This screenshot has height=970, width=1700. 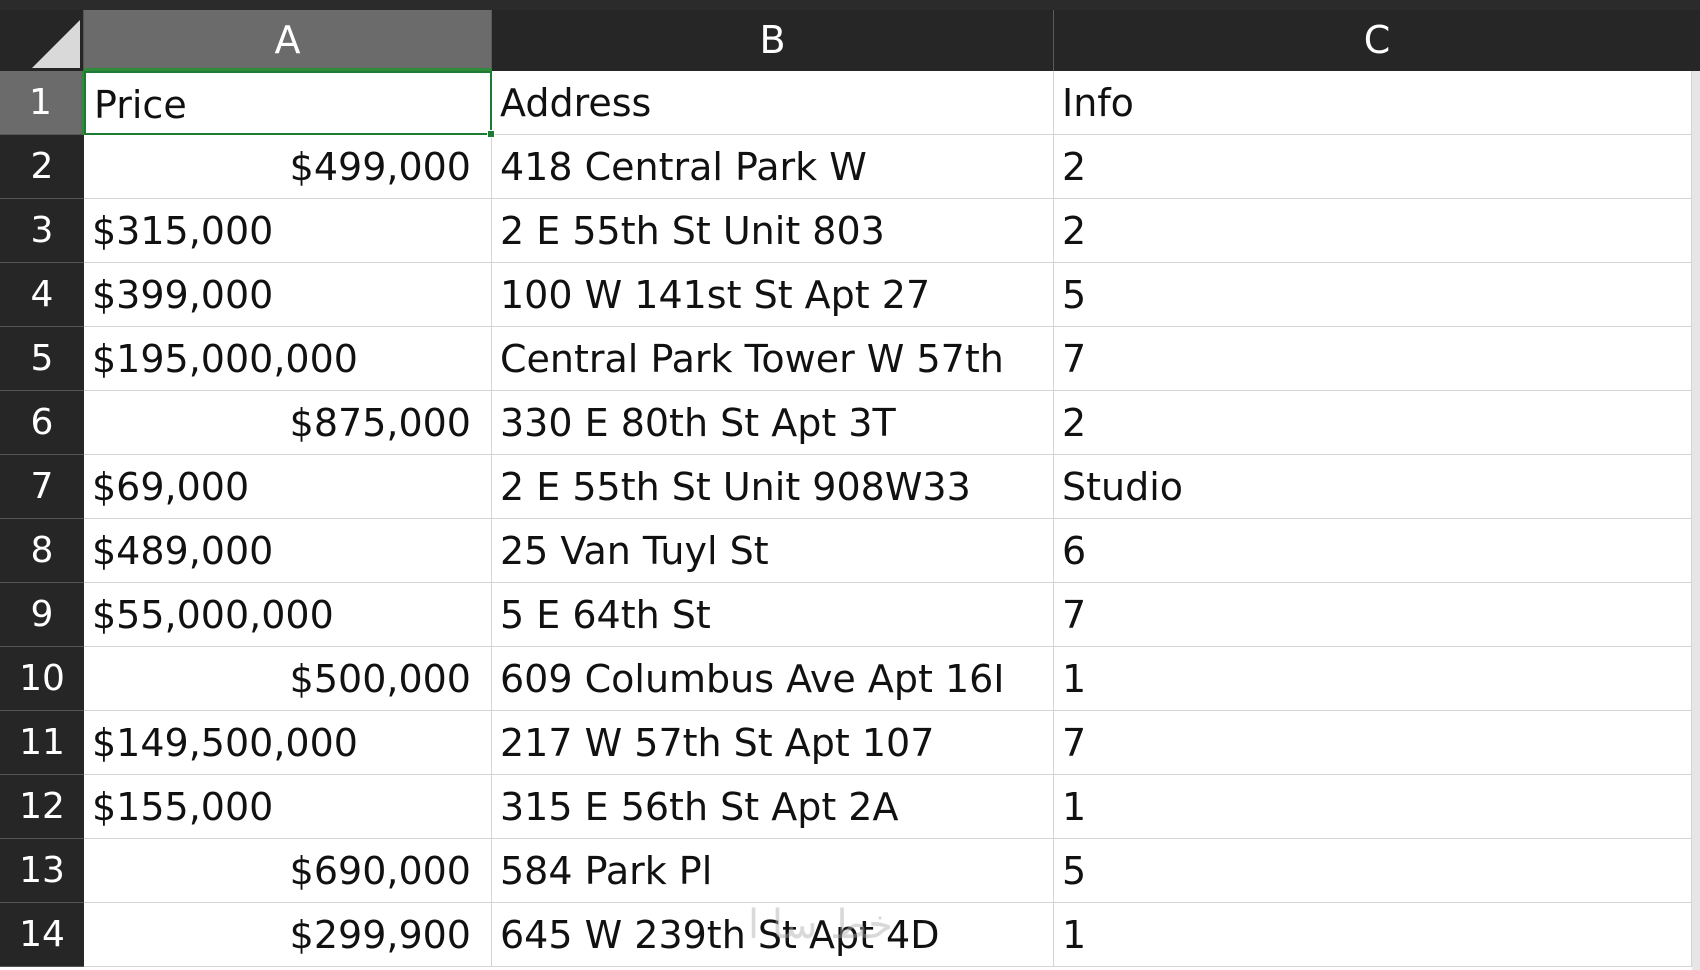 What do you see at coordinates (773, 103) in the screenshot?
I see `cell-b1: Address` at bounding box center [773, 103].